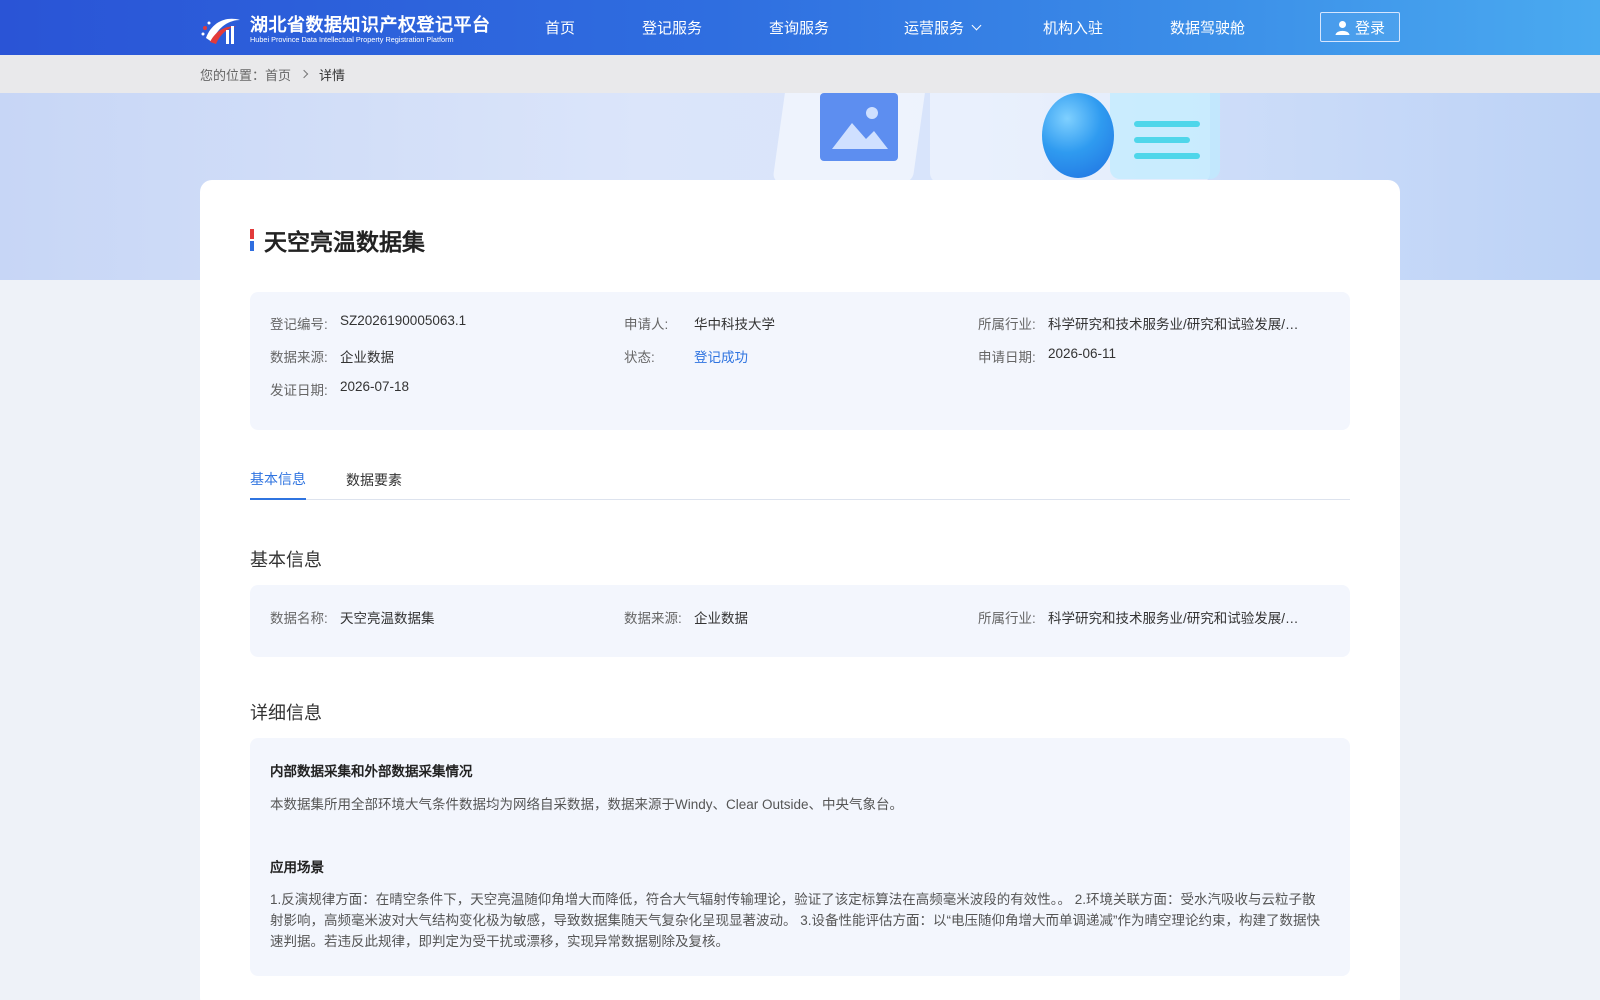  What do you see at coordinates (1073, 27) in the screenshot?
I see `nav-institution-join: 机构入驻` at bounding box center [1073, 27].